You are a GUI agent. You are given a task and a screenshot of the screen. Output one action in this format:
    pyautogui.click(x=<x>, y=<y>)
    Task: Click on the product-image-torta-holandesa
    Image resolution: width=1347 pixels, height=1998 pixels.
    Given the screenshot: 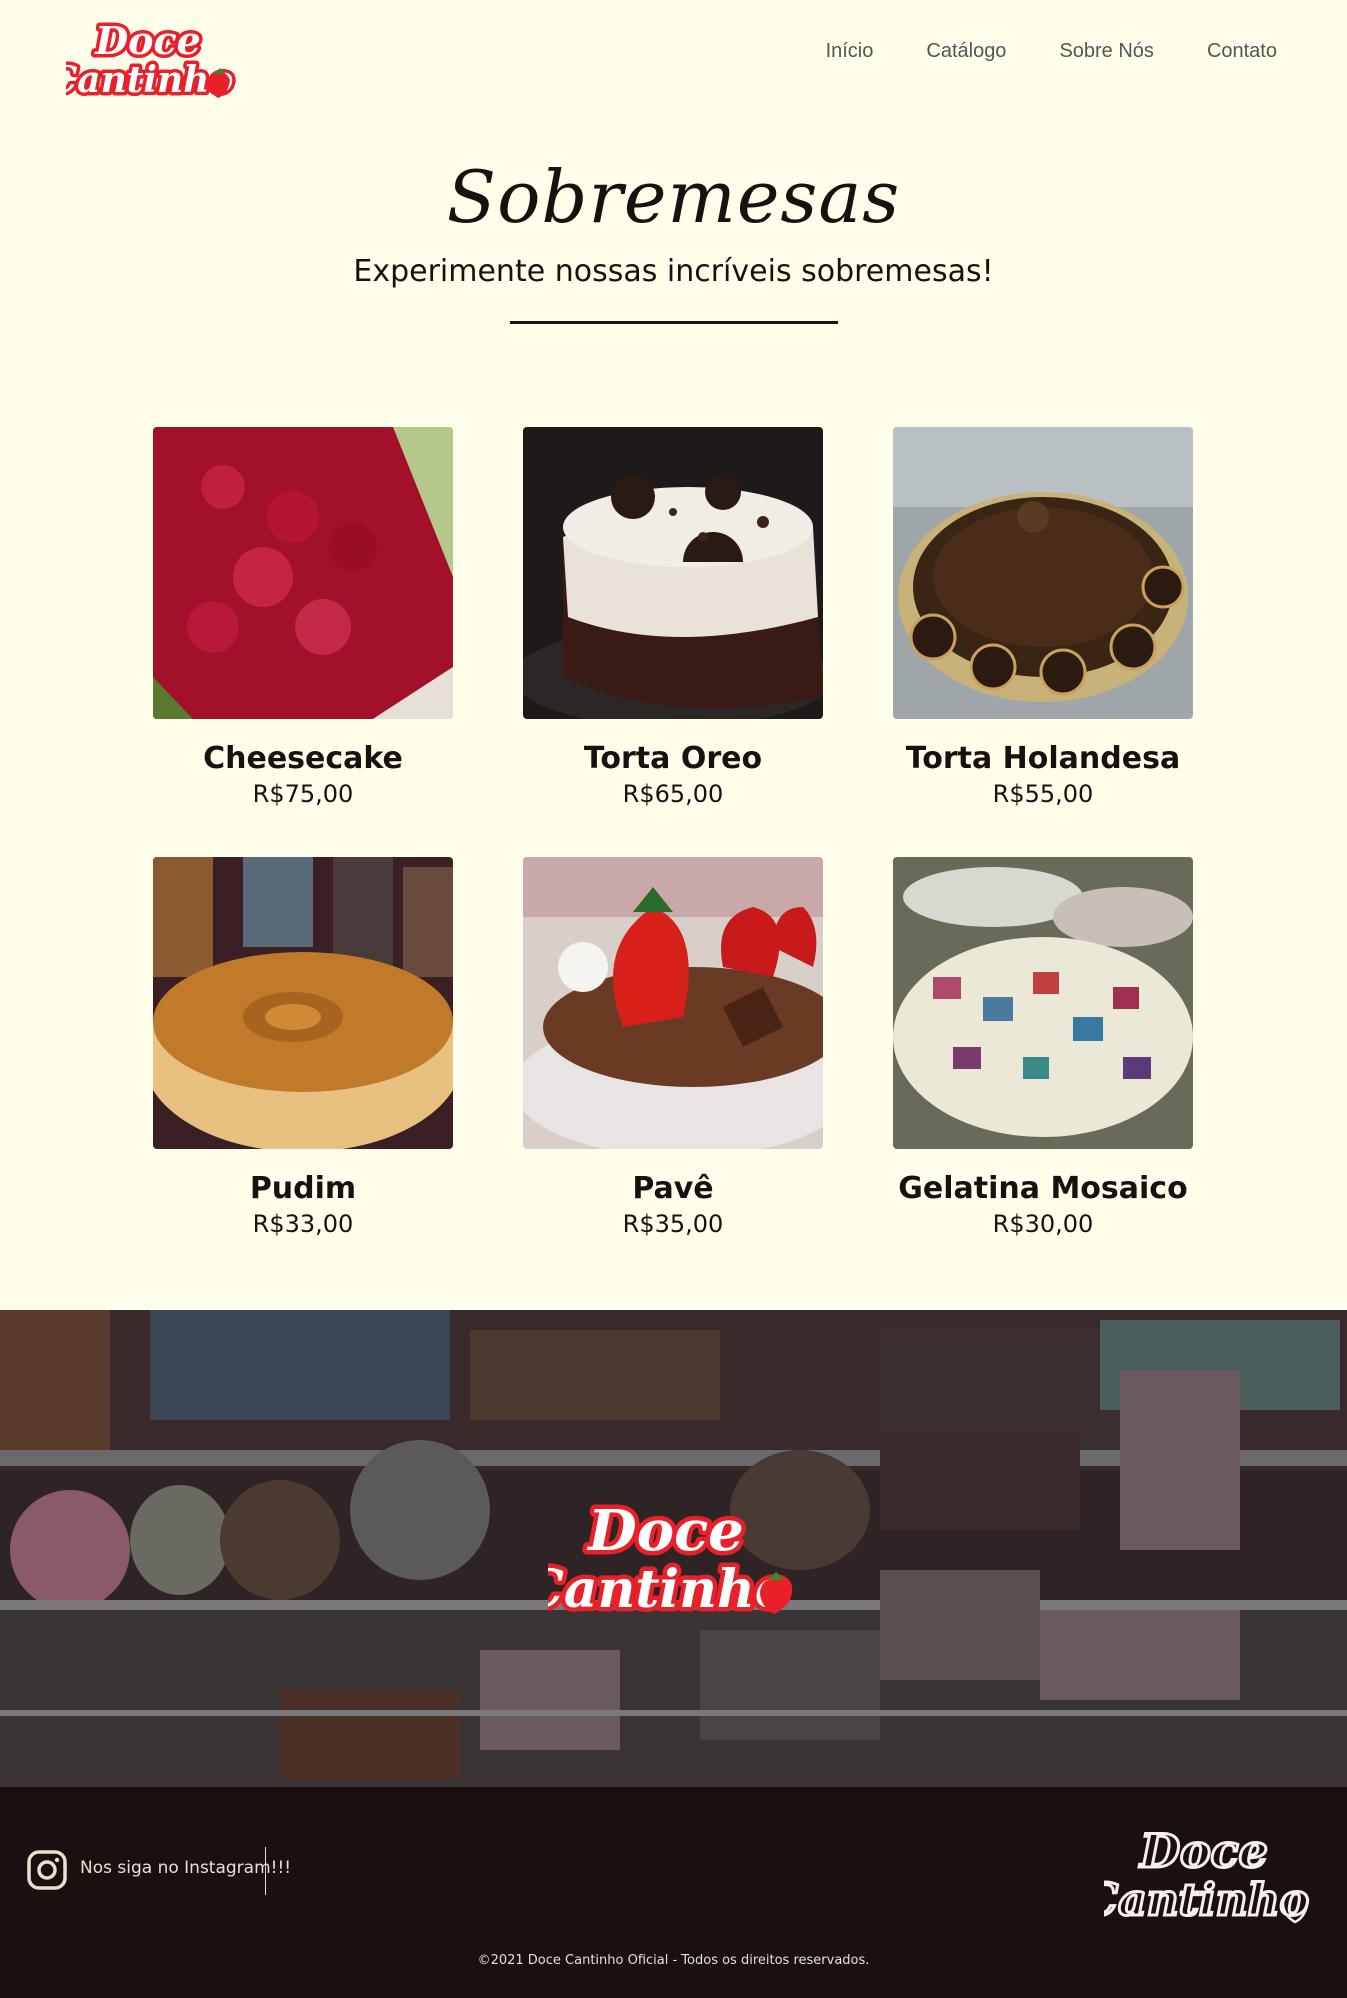 What is the action you would take?
    pyautogui.click(x=1043, y=573)
    